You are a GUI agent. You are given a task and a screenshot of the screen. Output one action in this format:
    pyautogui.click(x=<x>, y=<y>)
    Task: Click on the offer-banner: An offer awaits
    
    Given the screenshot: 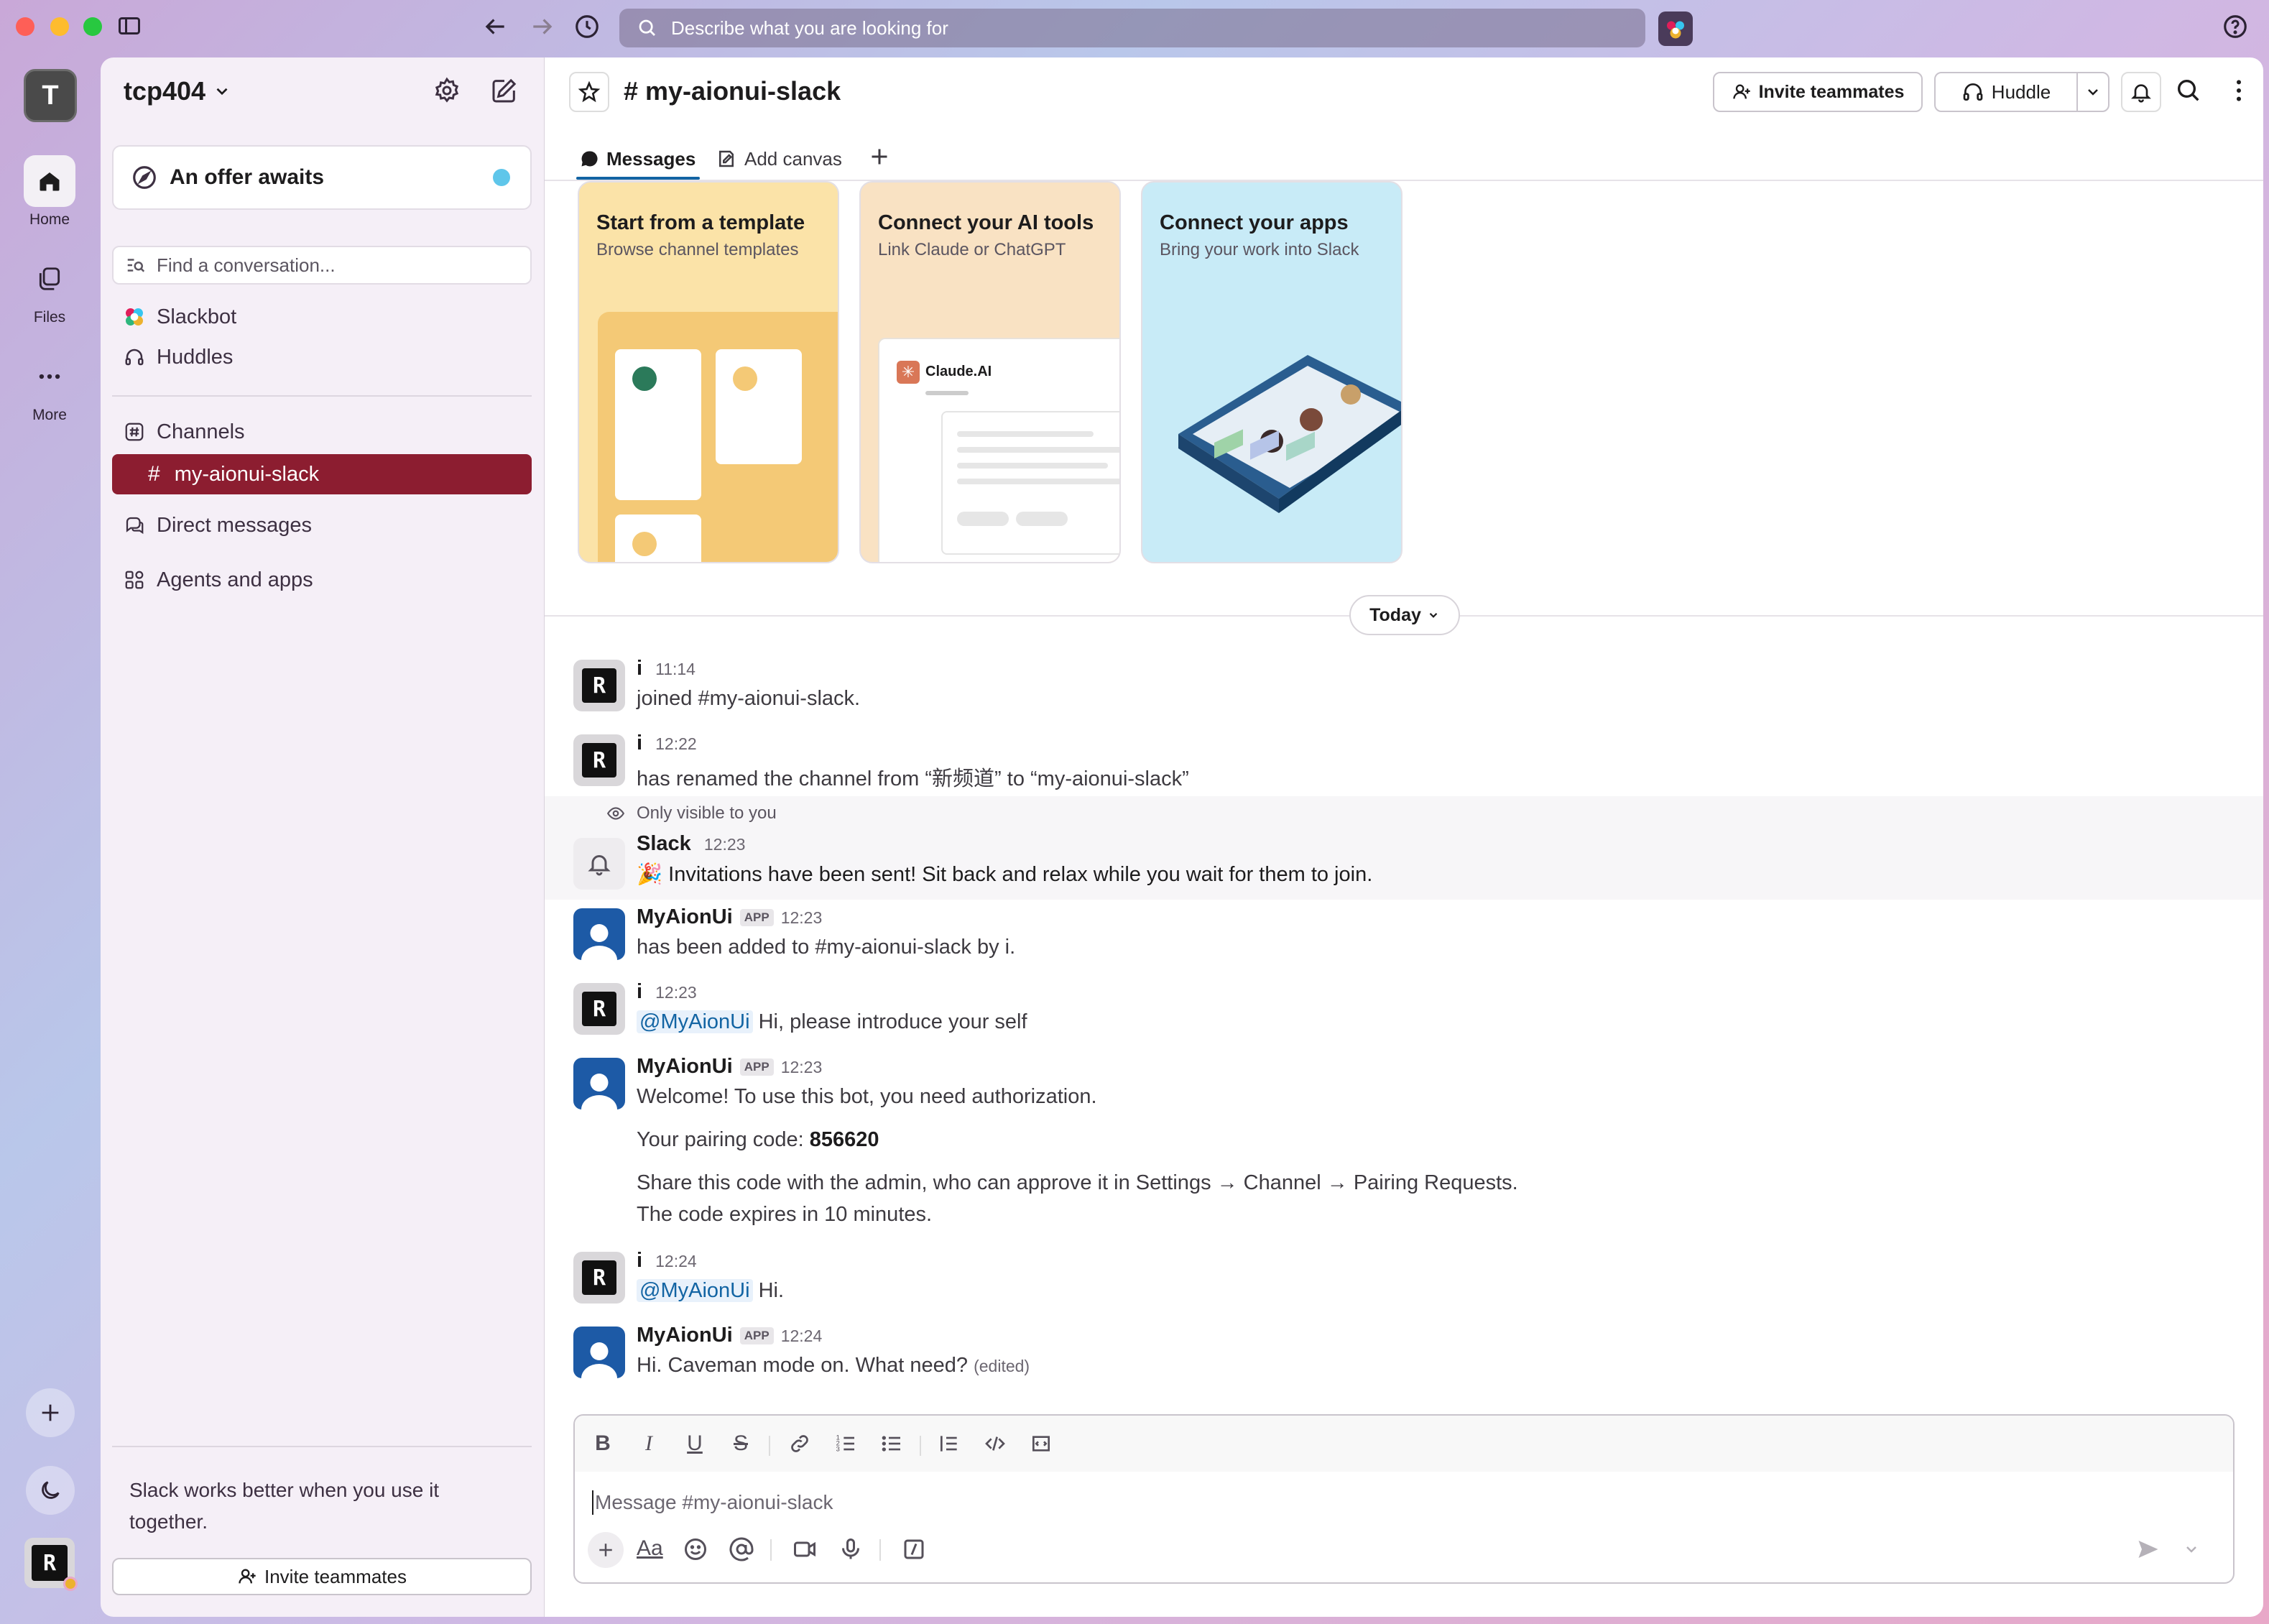 What is the action you would take?
    pyautogui.click(x=322, y=177)
    